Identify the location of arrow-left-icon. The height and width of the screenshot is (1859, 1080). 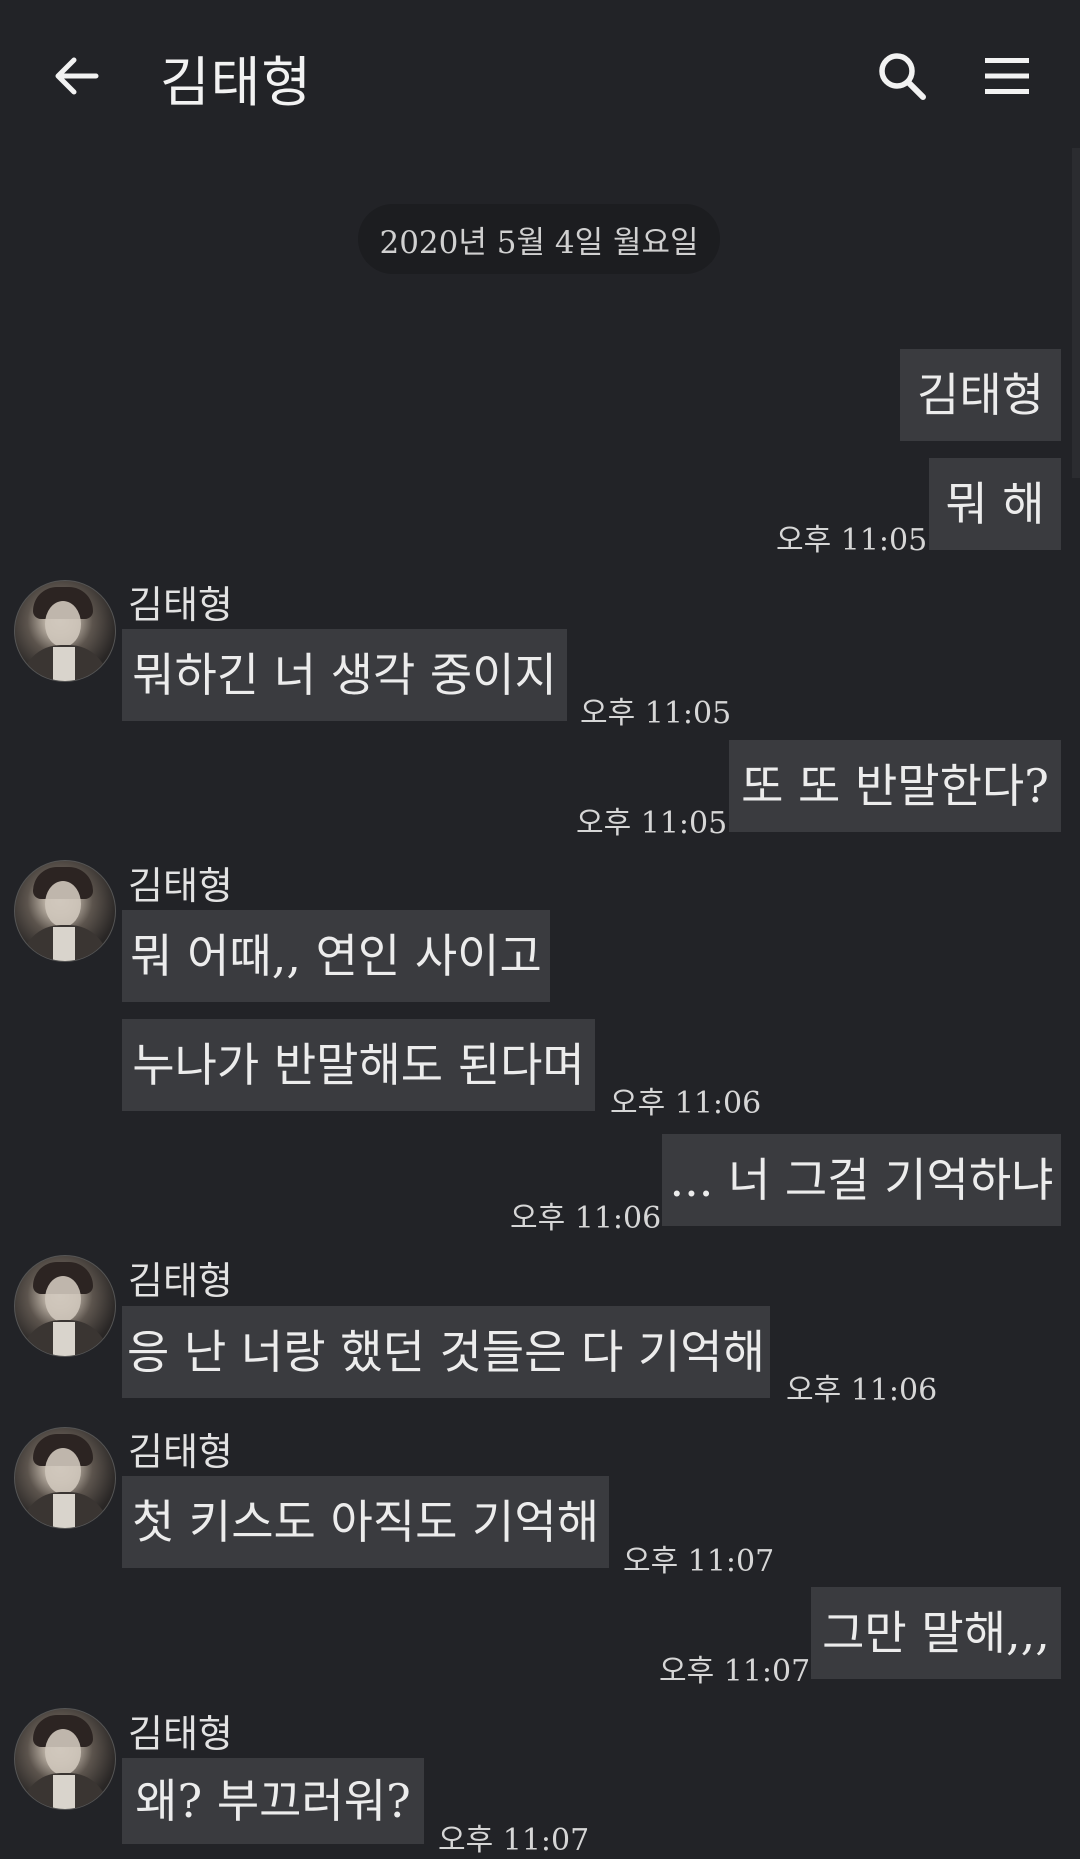
(77, 76).